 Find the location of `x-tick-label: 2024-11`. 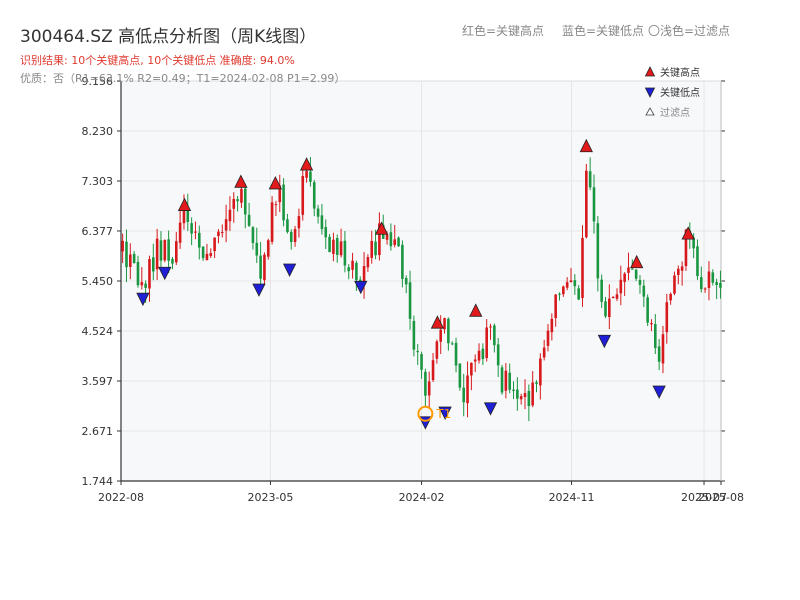

x-tick-label: 2024-11 is located at coordinates (572, 497).